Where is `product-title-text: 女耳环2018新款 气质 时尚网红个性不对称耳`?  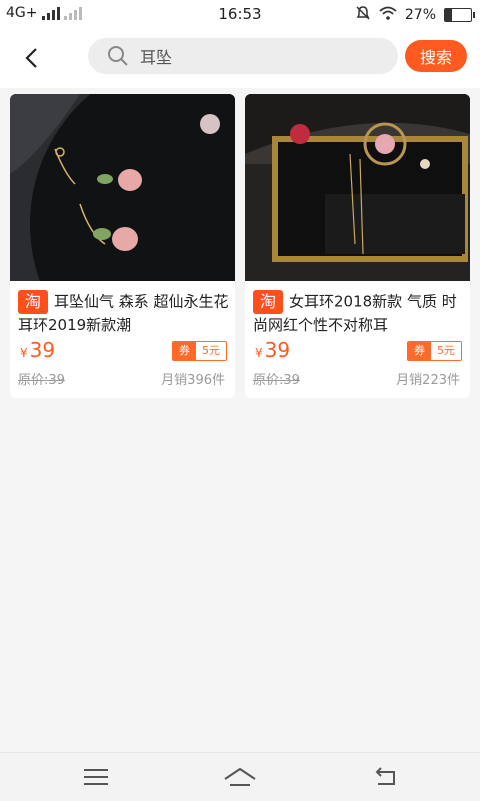
product-title-text: 女耳环2018新款 气质 时尚网红个性不对称耳 is located at coordinates (355, 313).